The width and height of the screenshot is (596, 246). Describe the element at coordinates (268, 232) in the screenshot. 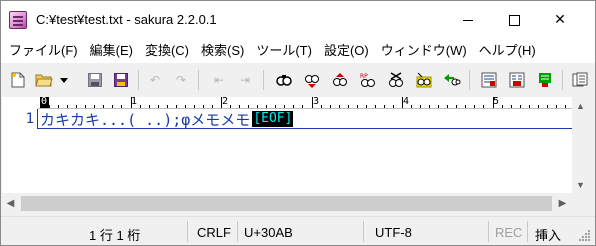

I see `char-code: U+30AB` at that location.